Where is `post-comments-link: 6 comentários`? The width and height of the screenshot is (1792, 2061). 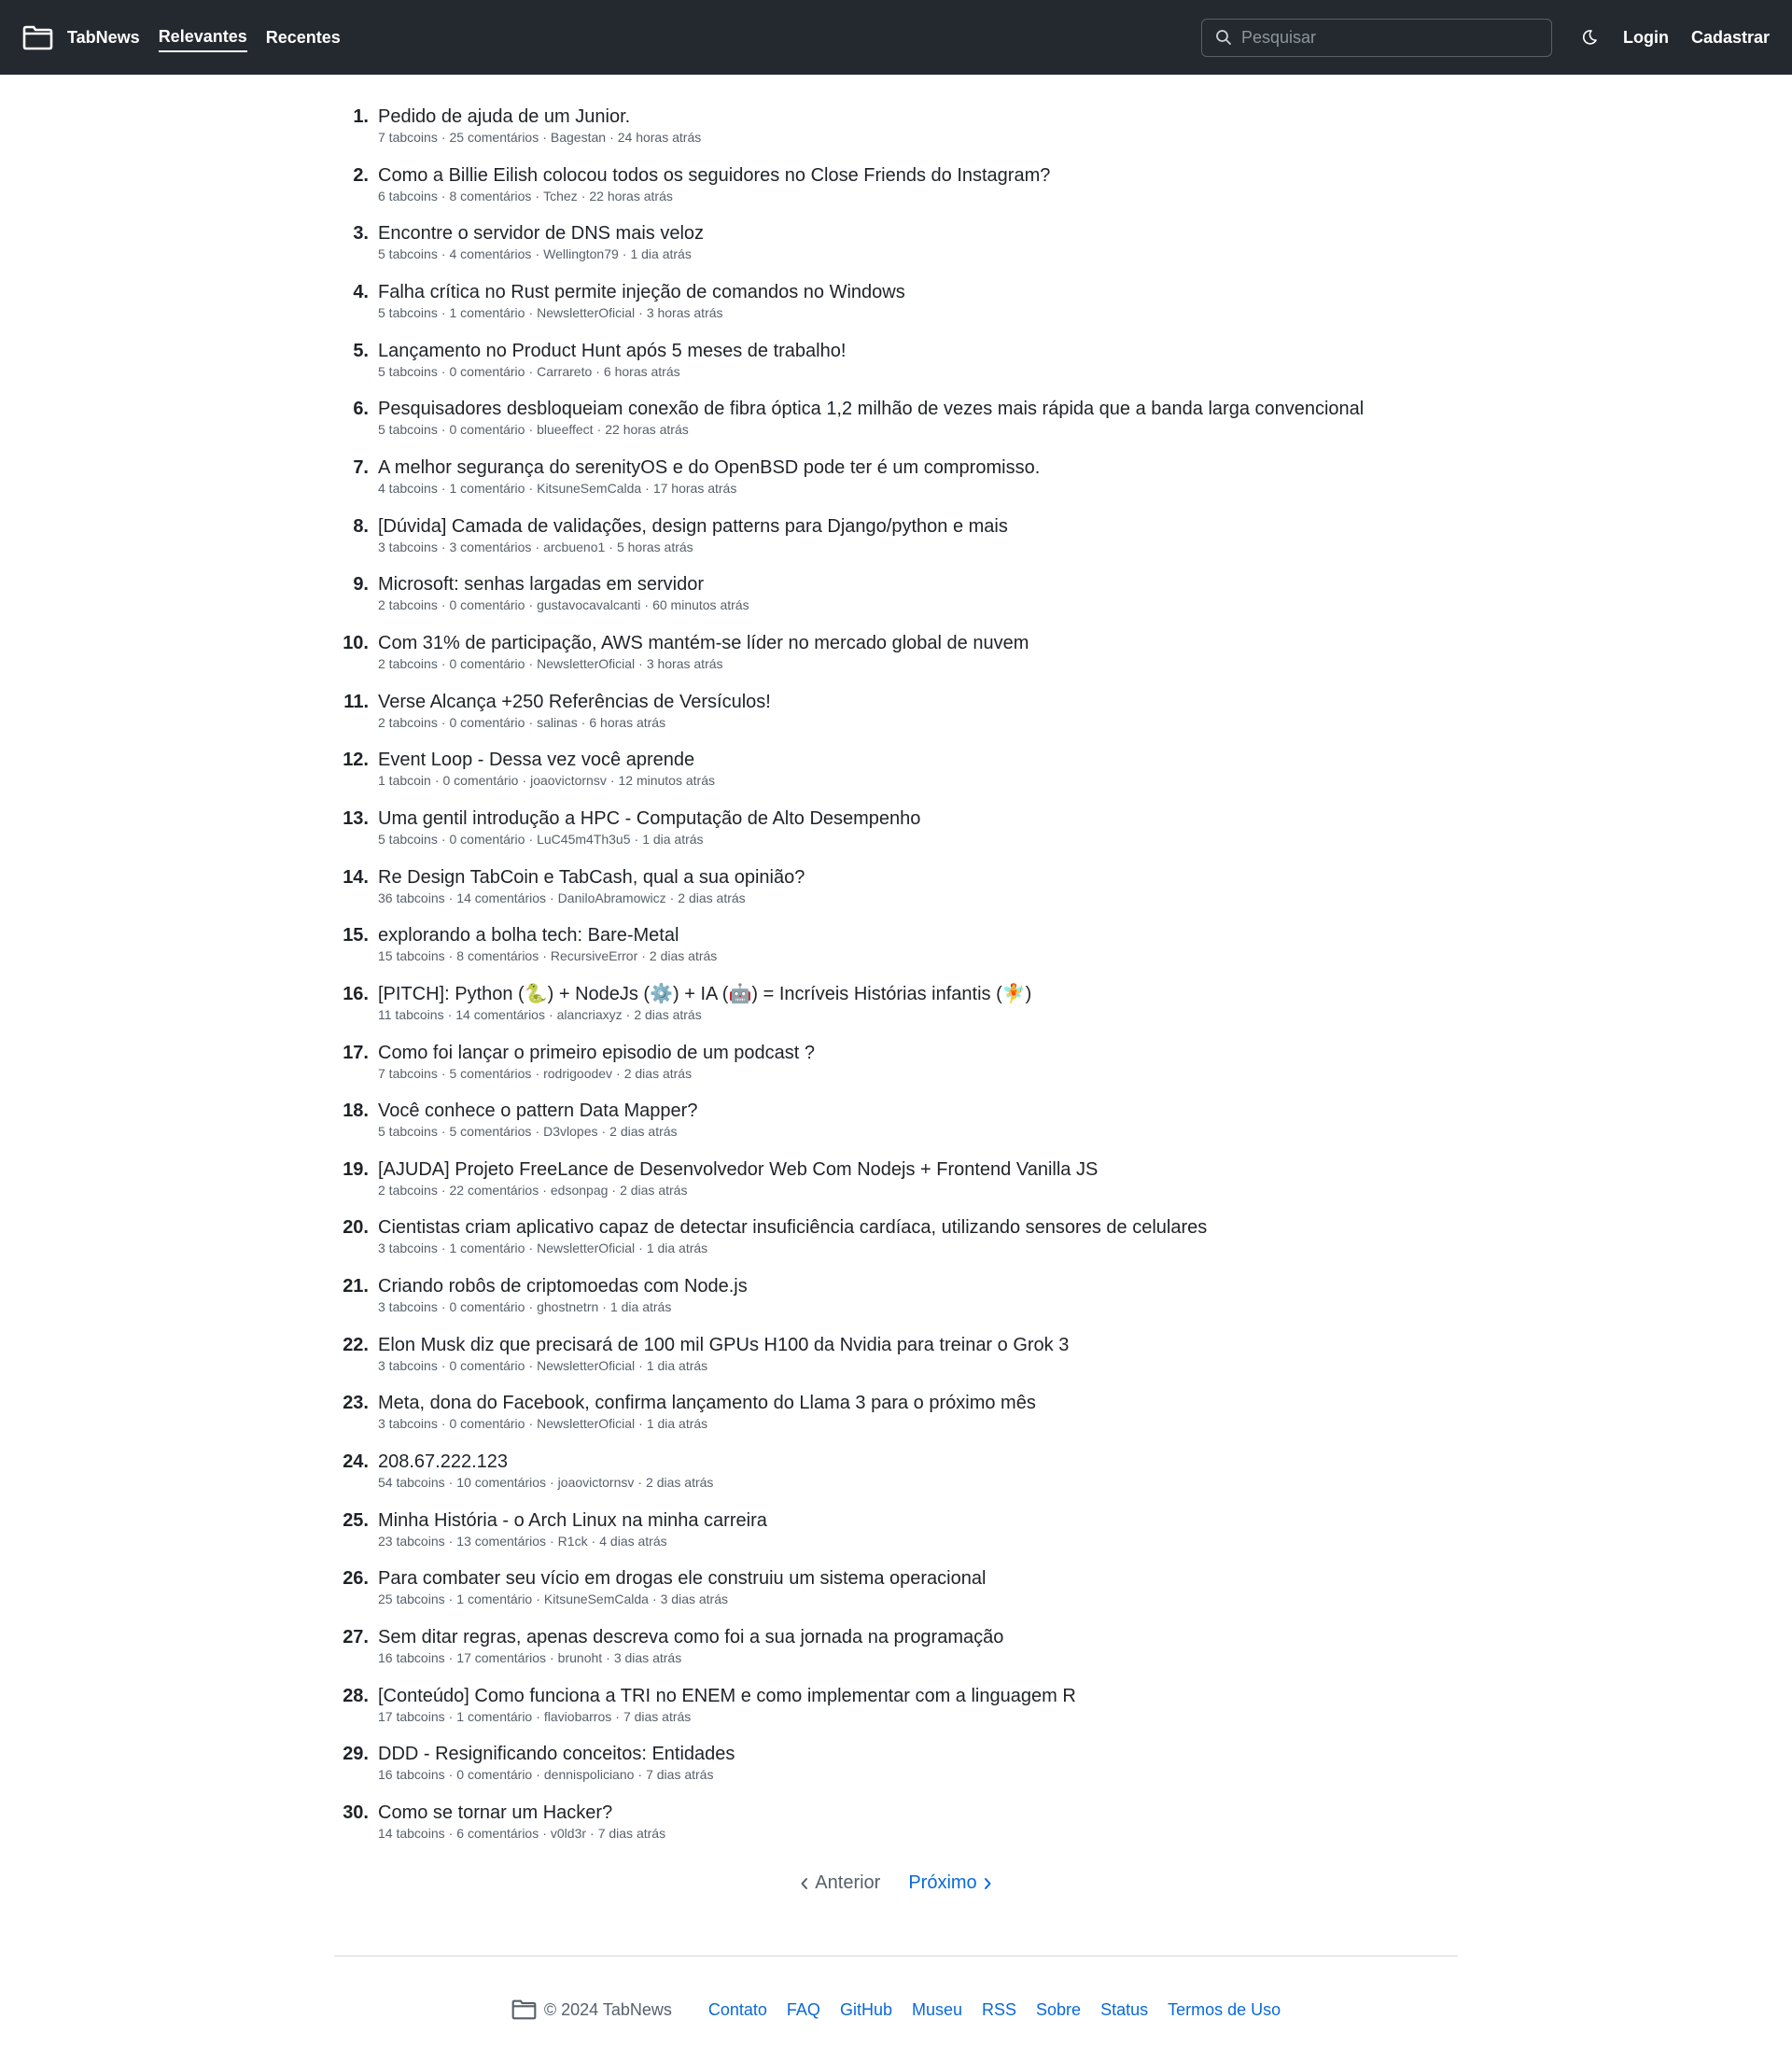 post-comments-link: 6 comentários is located at coordinates (497, 1833).